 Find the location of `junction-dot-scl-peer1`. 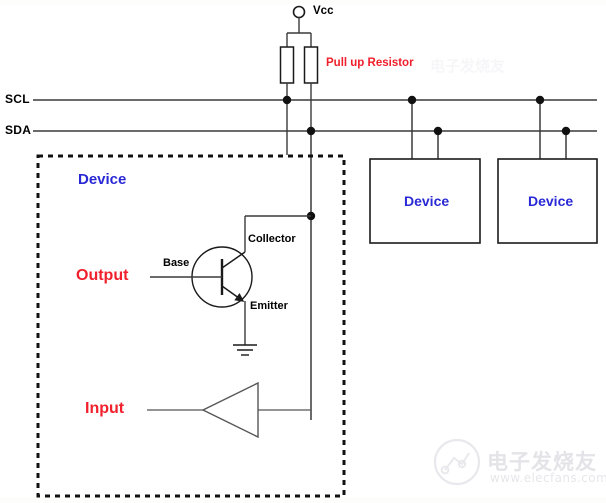

junction-dot-scl-peer1 is located at coordinates (412, 100).